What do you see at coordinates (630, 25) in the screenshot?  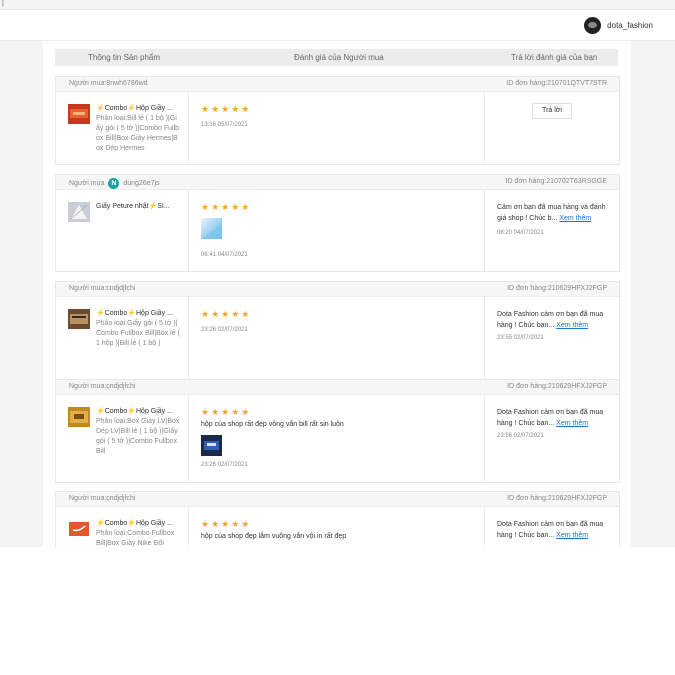 I see `shop-name: dota_fashion` at bounding box center [630, 25].